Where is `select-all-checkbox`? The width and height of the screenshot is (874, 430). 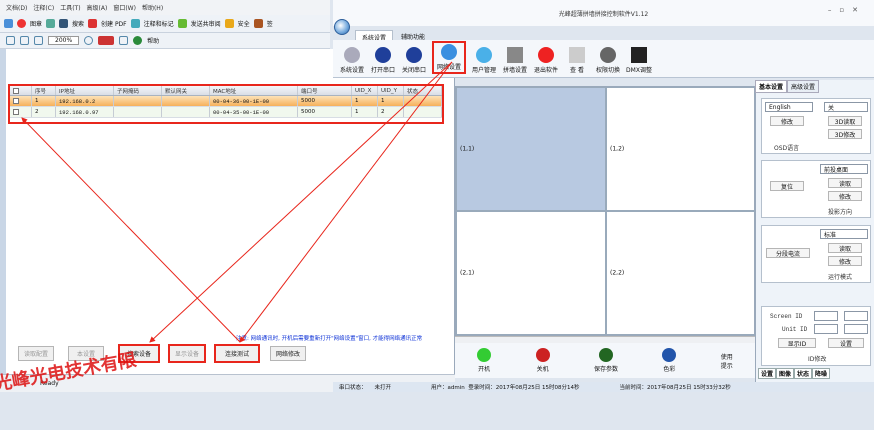
select-all-checkbox is located at coordinates (21, 90).